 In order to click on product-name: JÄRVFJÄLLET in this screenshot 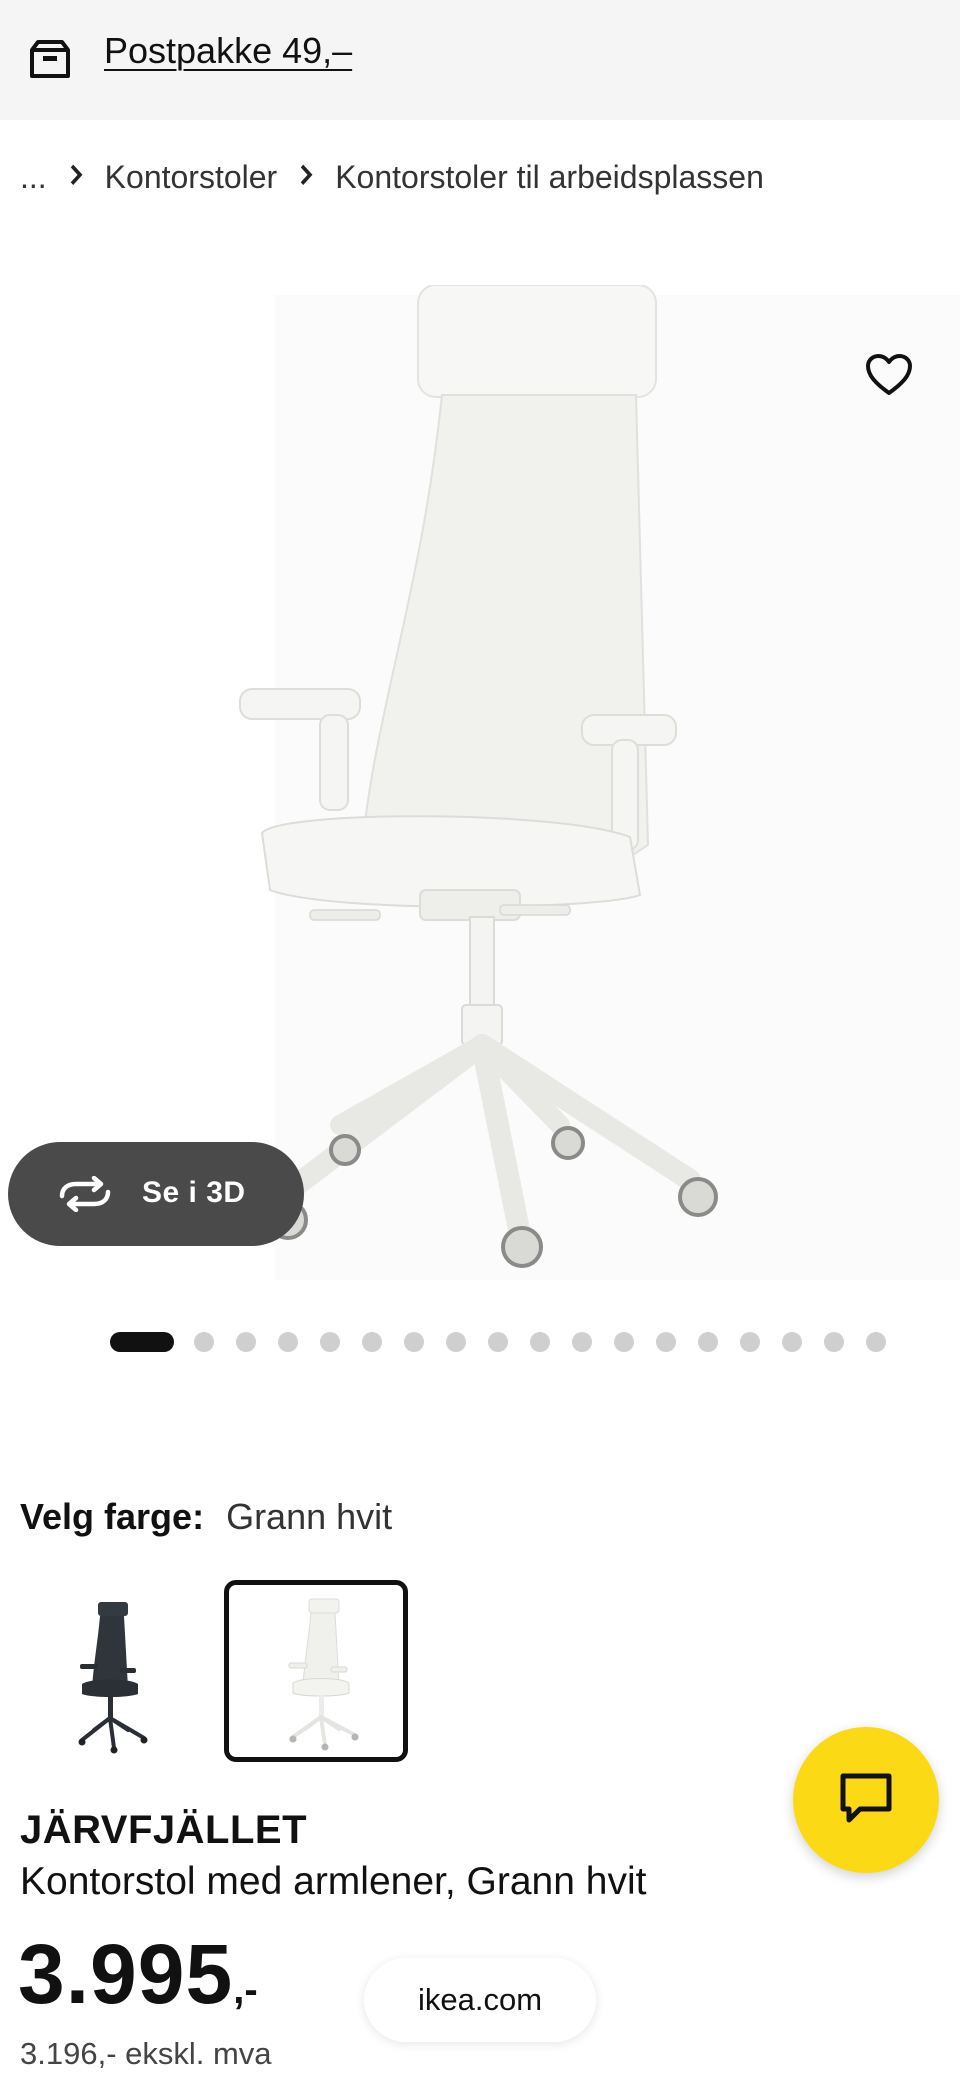, I will do `click(164, 1830)`.